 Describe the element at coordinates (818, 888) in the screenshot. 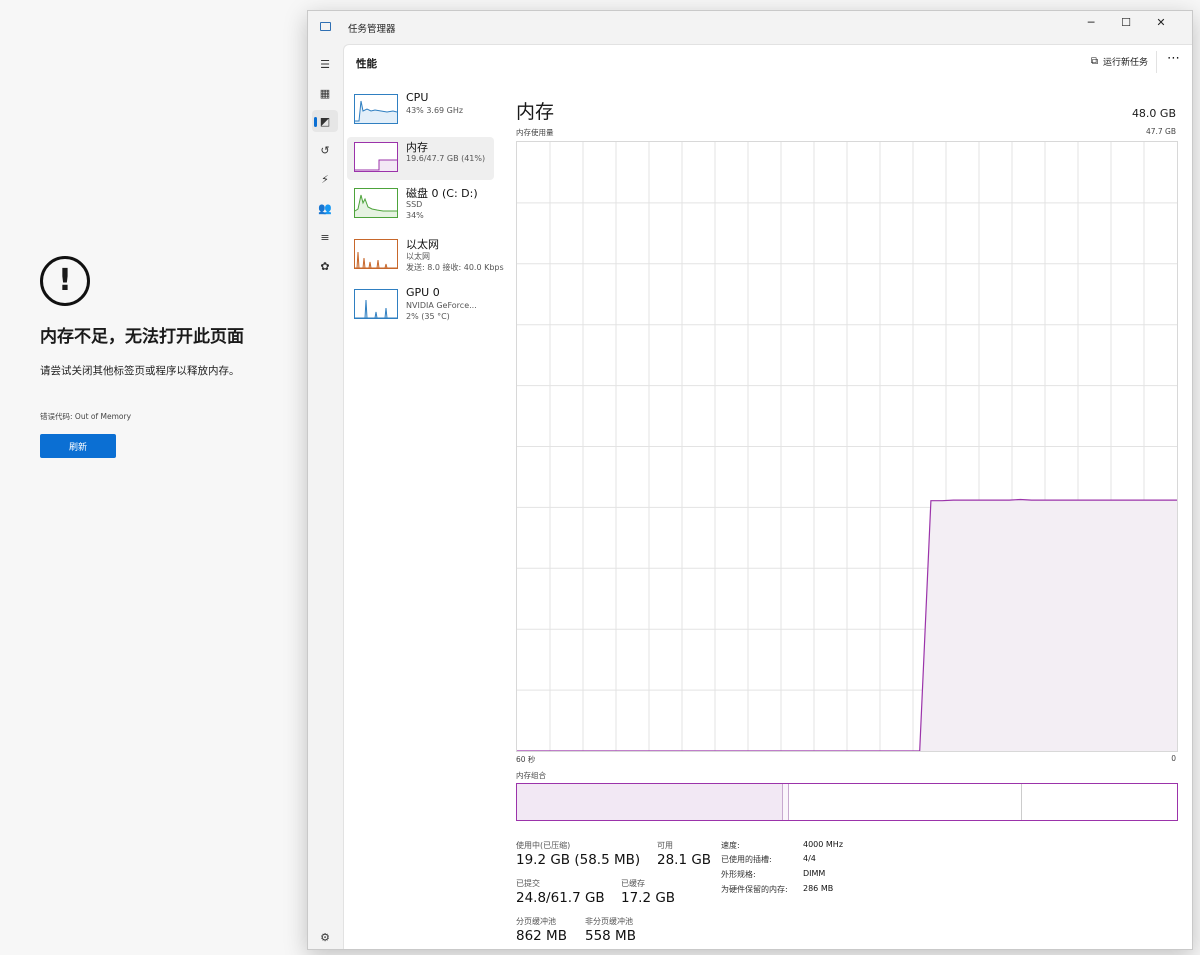

I see `hardware-reserved-value: 286 MB` at that location.